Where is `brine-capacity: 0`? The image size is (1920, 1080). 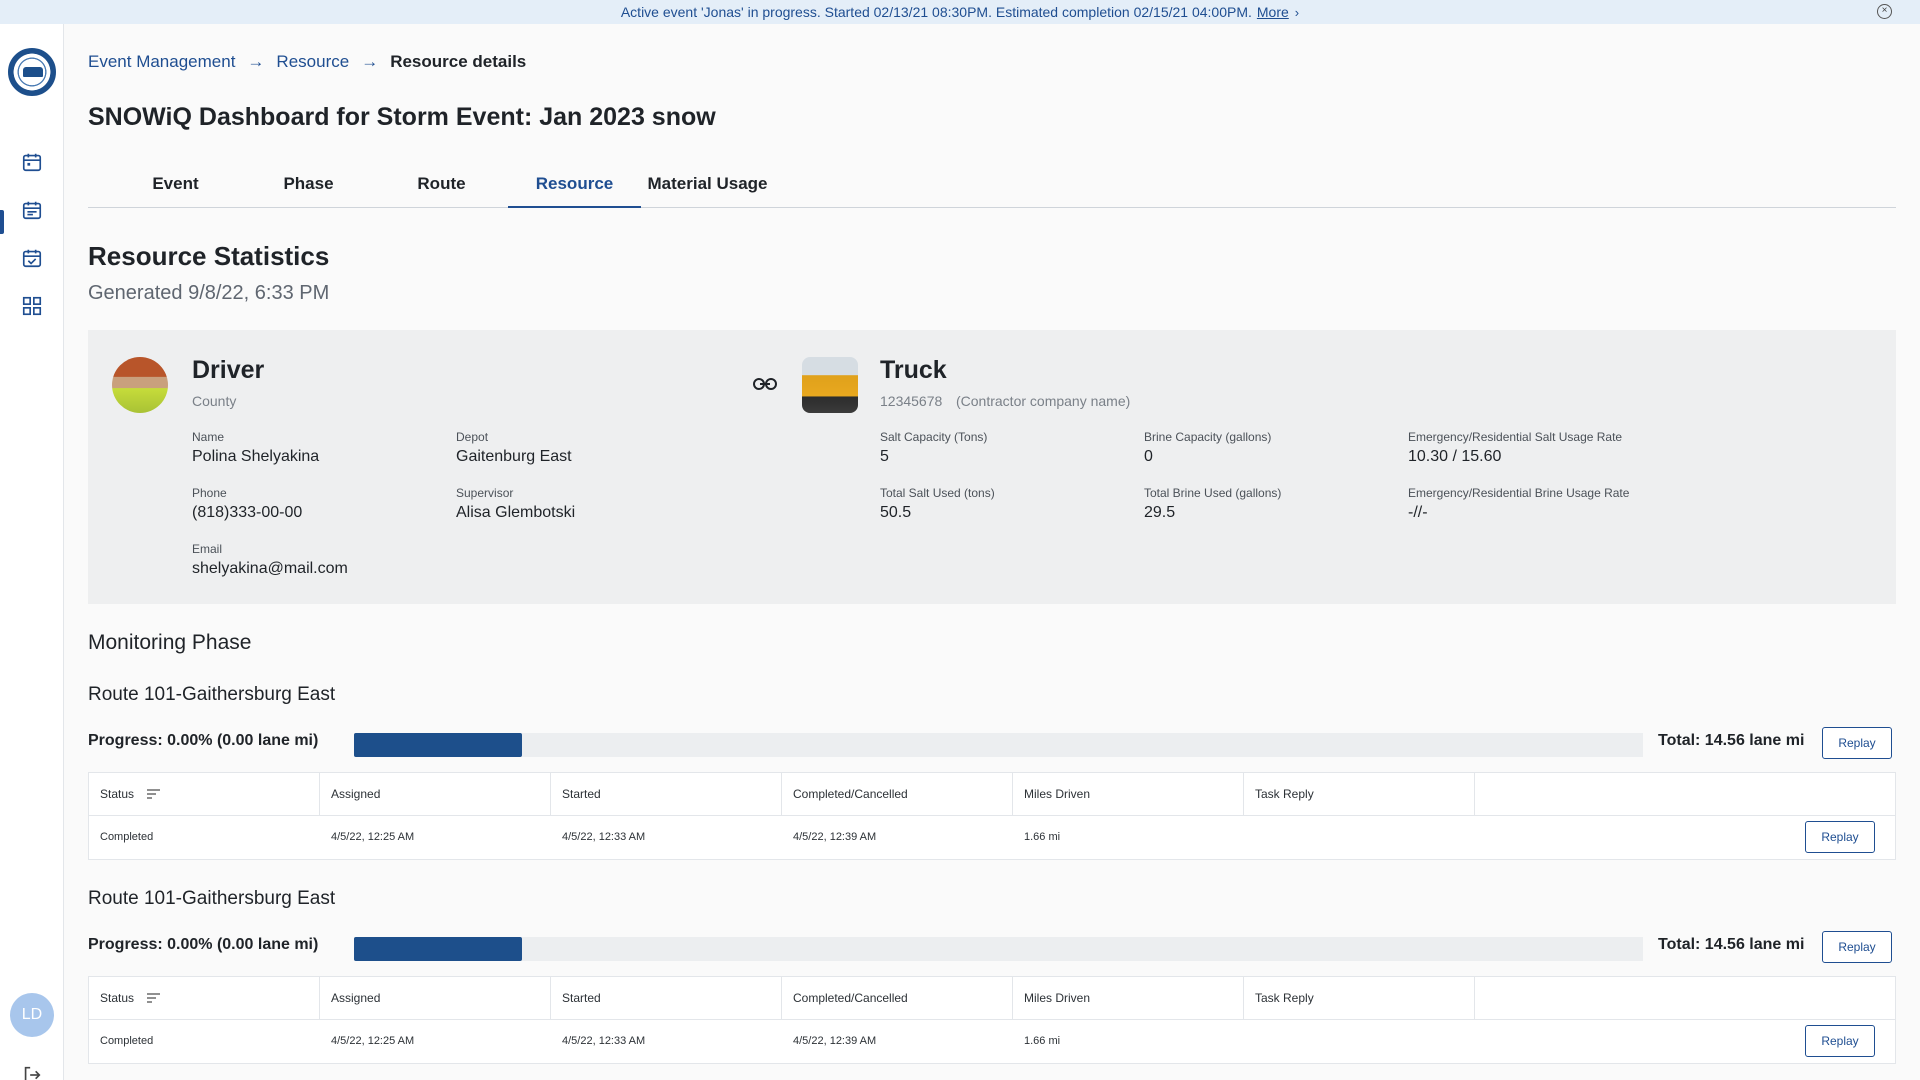
brine-capacity: 0 is located at coordinates (1148, 456).